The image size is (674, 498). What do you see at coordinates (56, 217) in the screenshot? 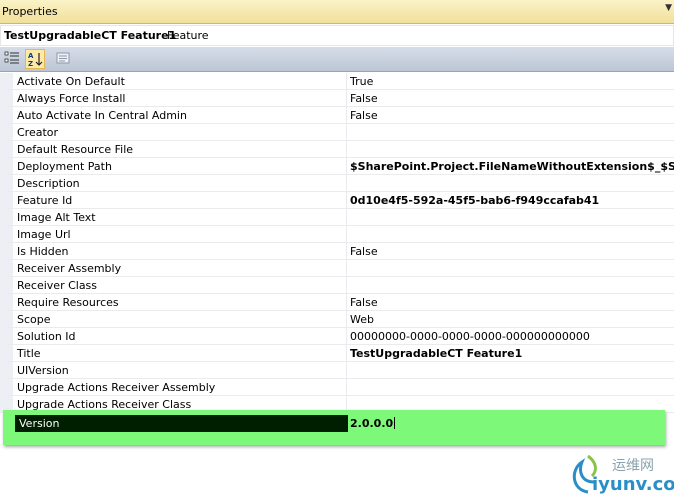
I see `property-name: Image Alt Text` at bounding box center [56, 217].